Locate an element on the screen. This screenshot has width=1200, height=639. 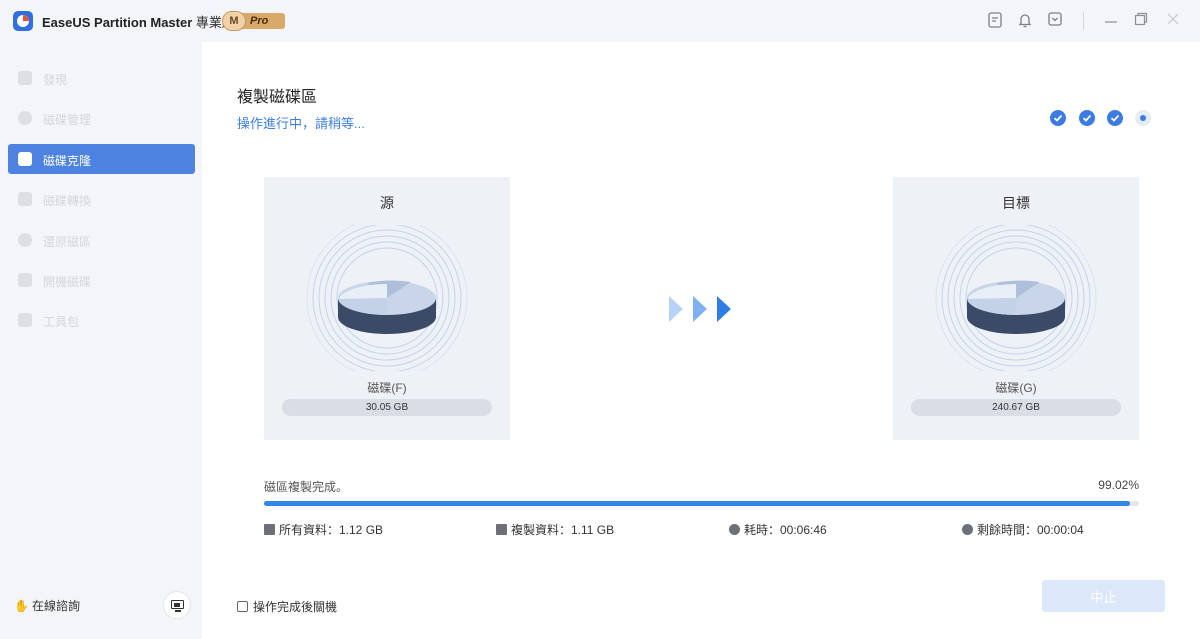
sidebar-item-discover: 發現 is located at coordinates (101, 78).